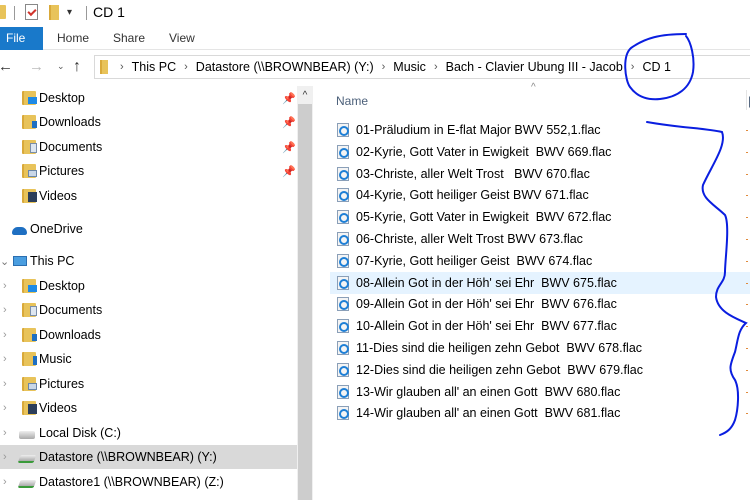 The width and height of the screenshot is (750, 500). What do you see at coordinates (305, 302) in the screenshot?
I see `scrollbar-thumb` at bounding box center [305, 302].